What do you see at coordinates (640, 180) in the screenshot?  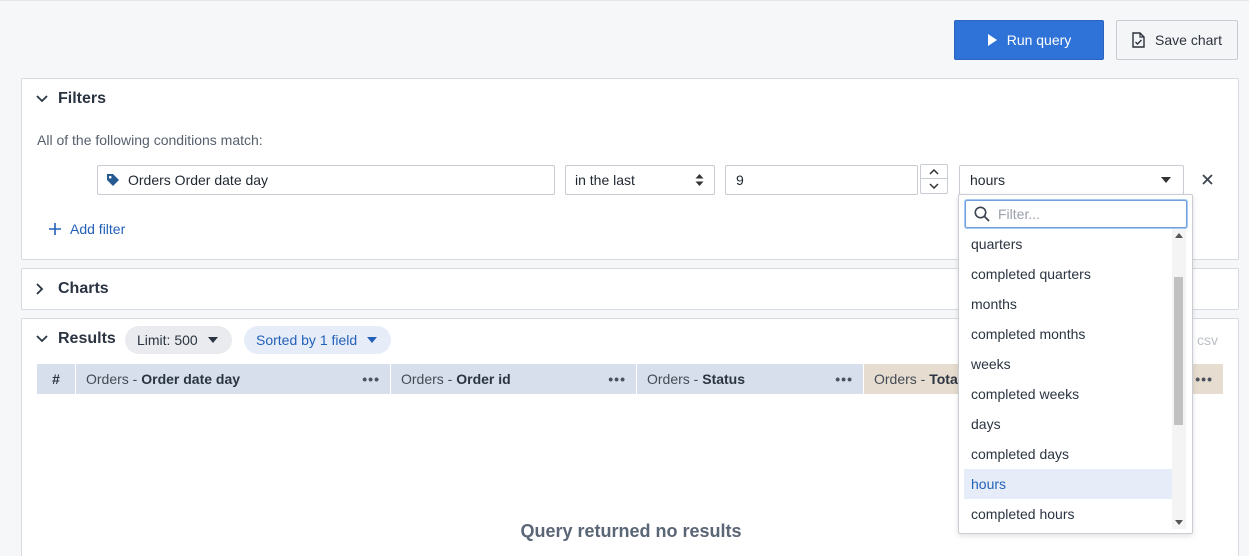 I see `filter-operator-select: in the last` at bounding box center [640, 180].